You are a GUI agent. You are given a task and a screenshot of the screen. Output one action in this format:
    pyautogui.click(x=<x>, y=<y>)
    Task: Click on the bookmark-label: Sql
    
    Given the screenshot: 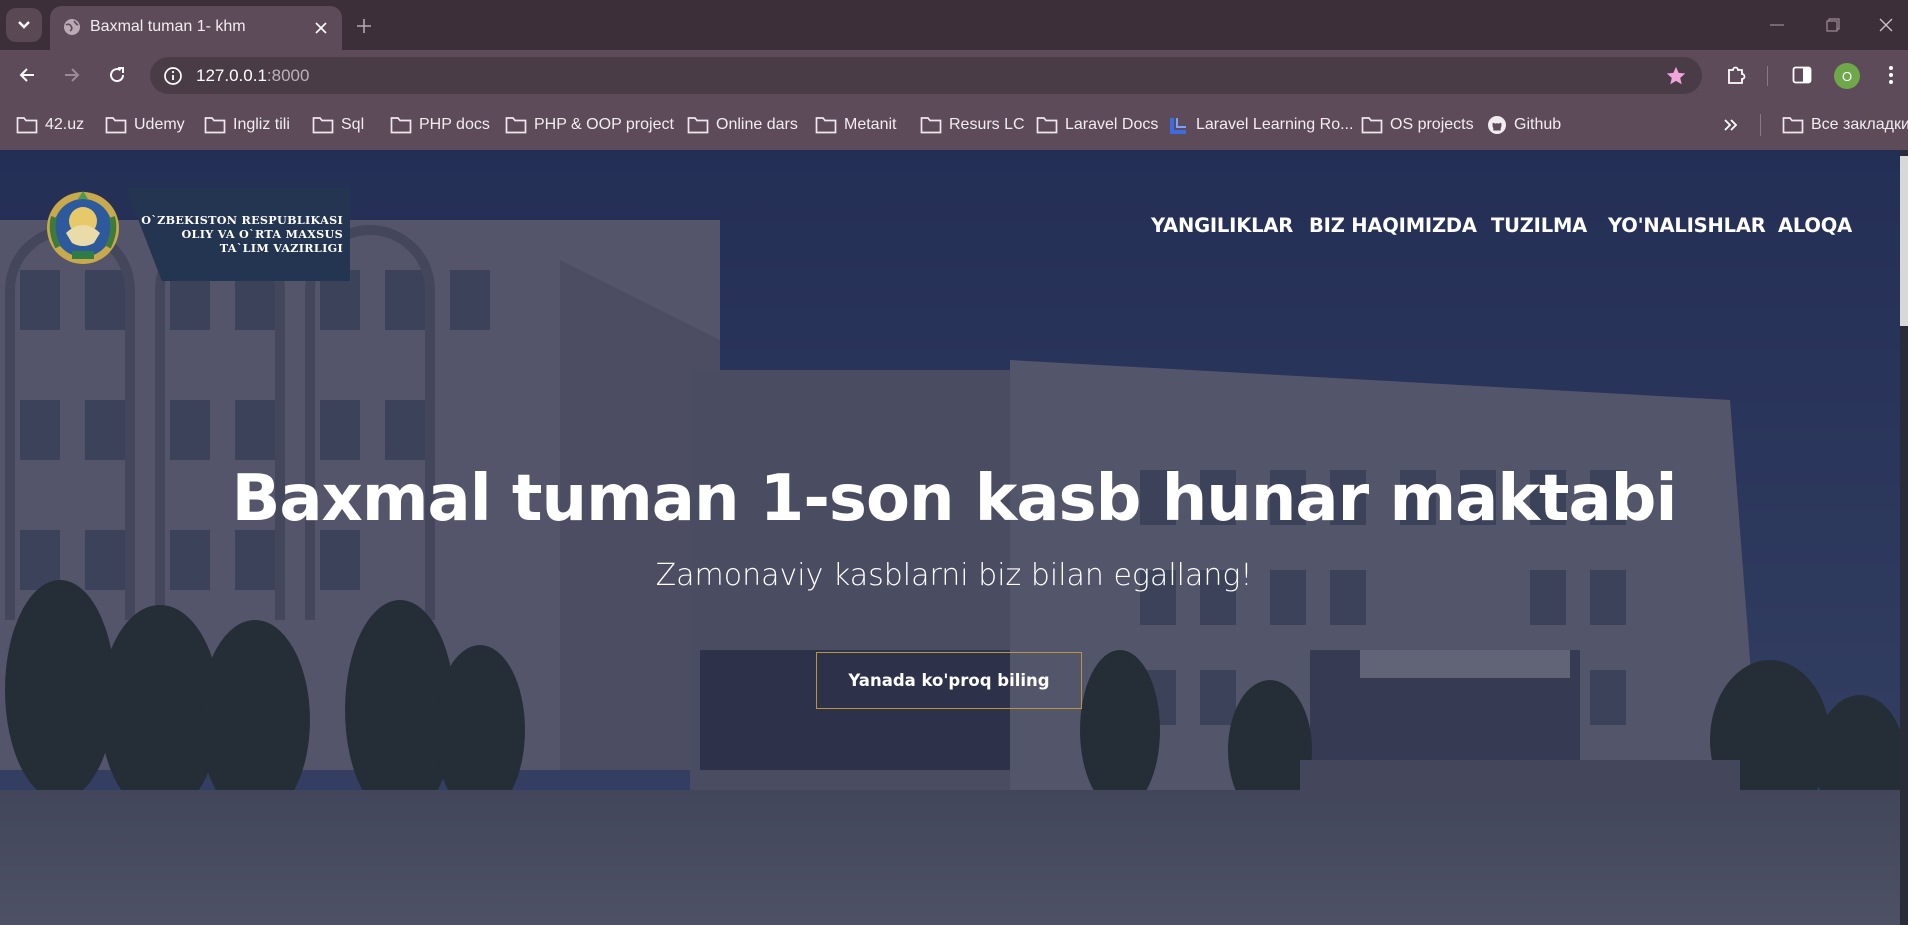 What is the action you would take?
    pyautogui.click(x=353, y=124)
    